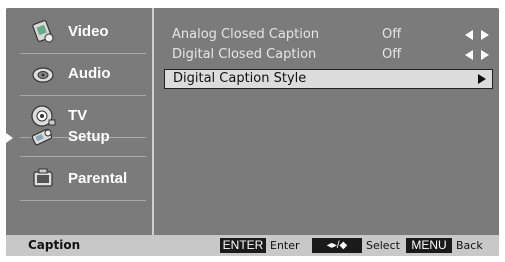 The image size is (505, 262). What do you see at coordinates (328, 35) in the screenshot?
I see `option-analog-closed-caption: Analog Closed Caption Off` at bounding box center [328, 35].